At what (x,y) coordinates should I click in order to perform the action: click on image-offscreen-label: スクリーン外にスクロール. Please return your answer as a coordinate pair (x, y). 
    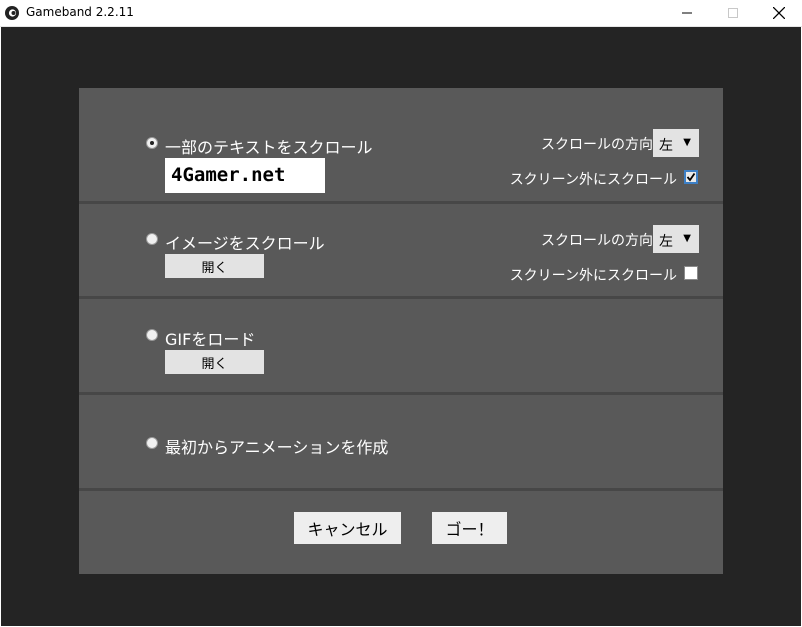
    Looking at the image, I should click on (593, 276).